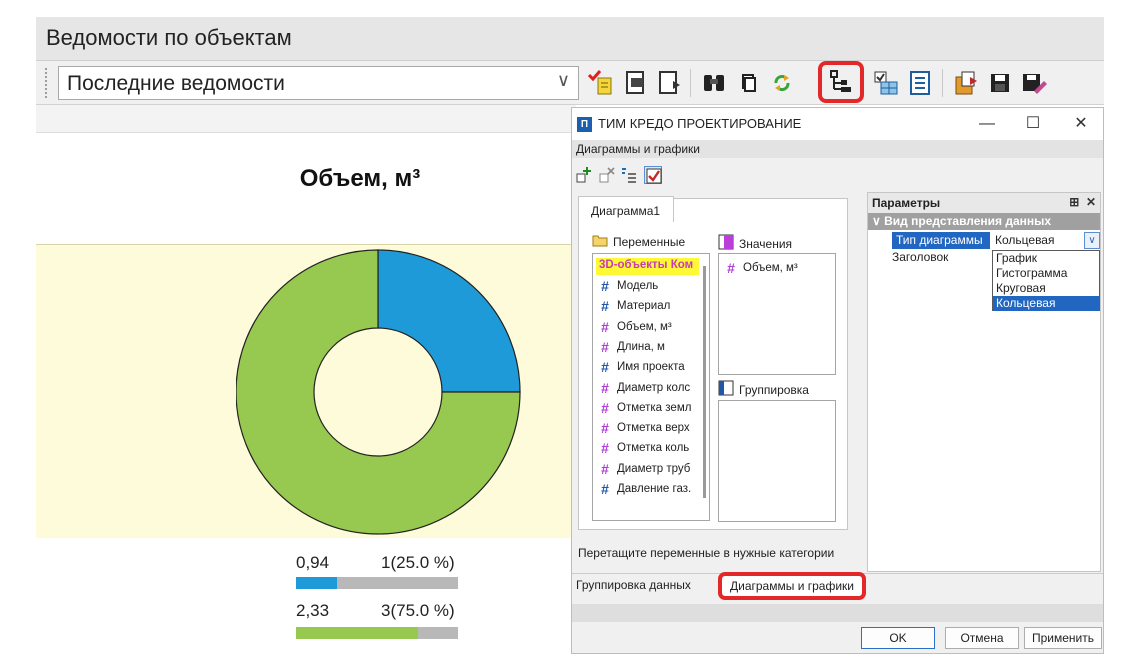  I want to click on open-report-button, so click(636, 83).